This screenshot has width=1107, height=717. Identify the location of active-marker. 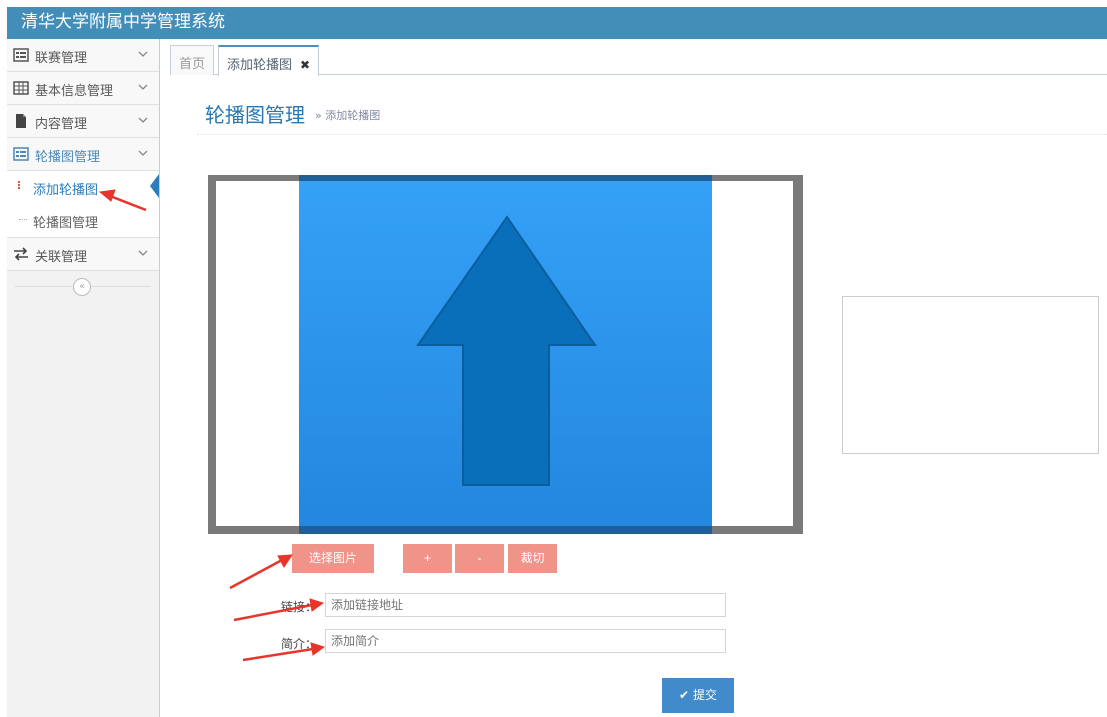
(19, 185).